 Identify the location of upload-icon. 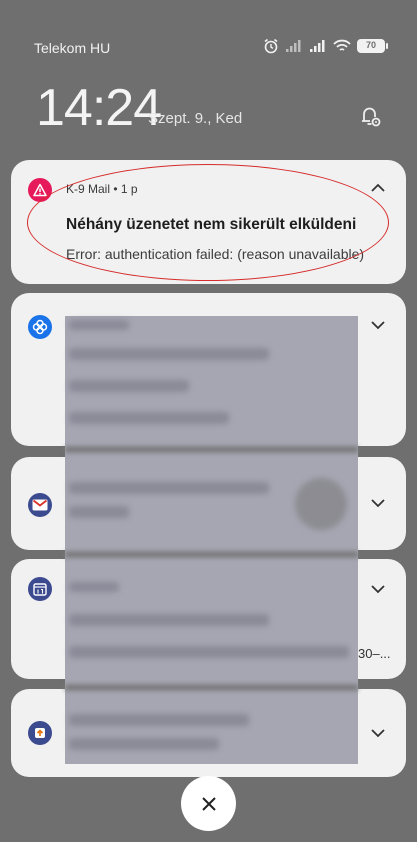
(40, 733).